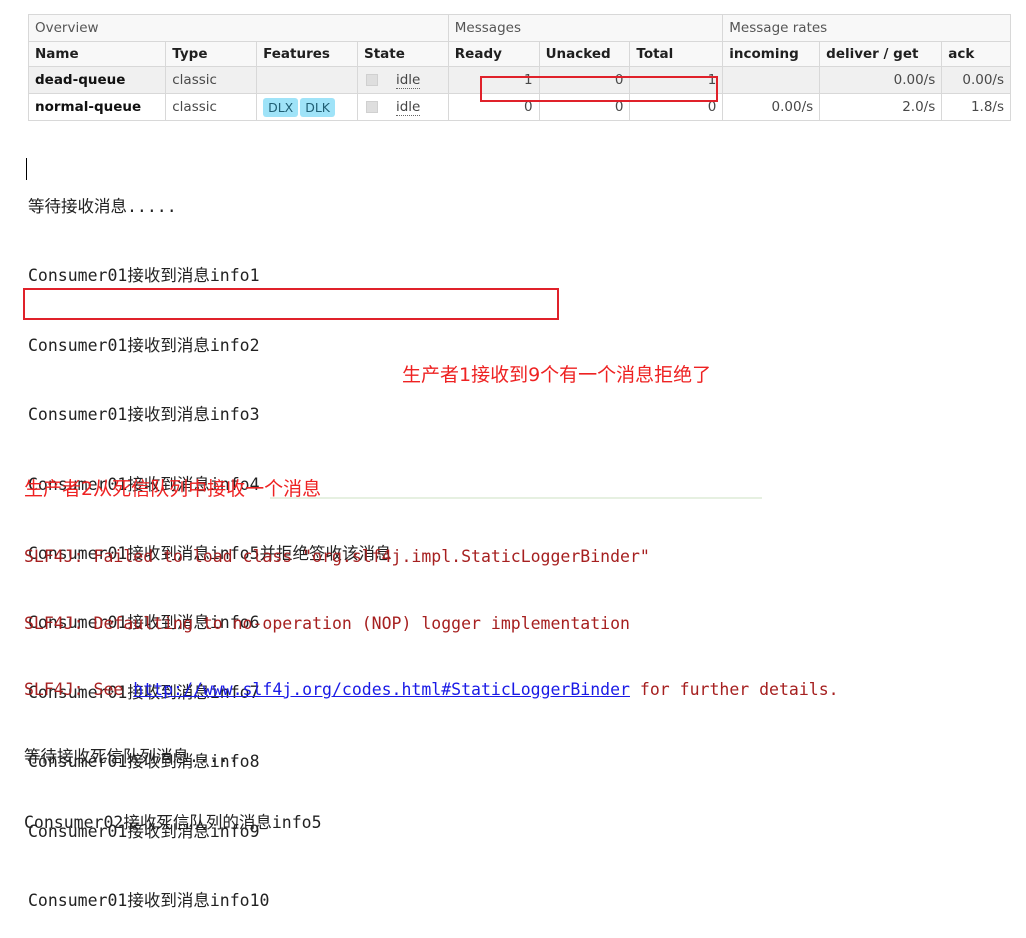 The image size is (1026, 938). What do you see at coordinates (26, 169) in the screenshot?
I see `text-cursor` at bounding box center [26, 169].